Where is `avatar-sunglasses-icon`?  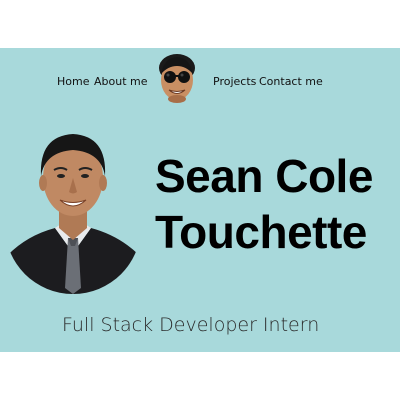 avatar-sunglasses-icon is located at coordinates (177, 78).